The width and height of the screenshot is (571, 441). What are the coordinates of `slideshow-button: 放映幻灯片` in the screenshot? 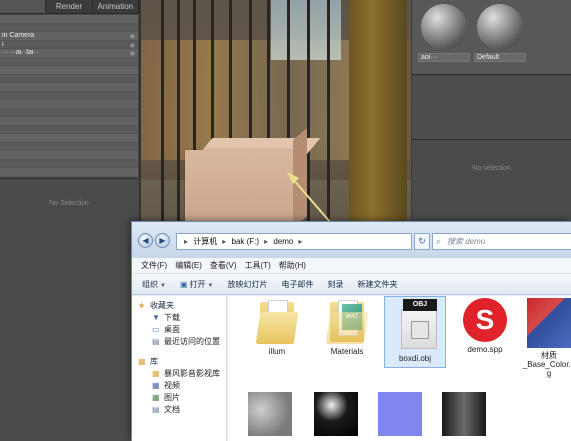 It's located at (247, 284).